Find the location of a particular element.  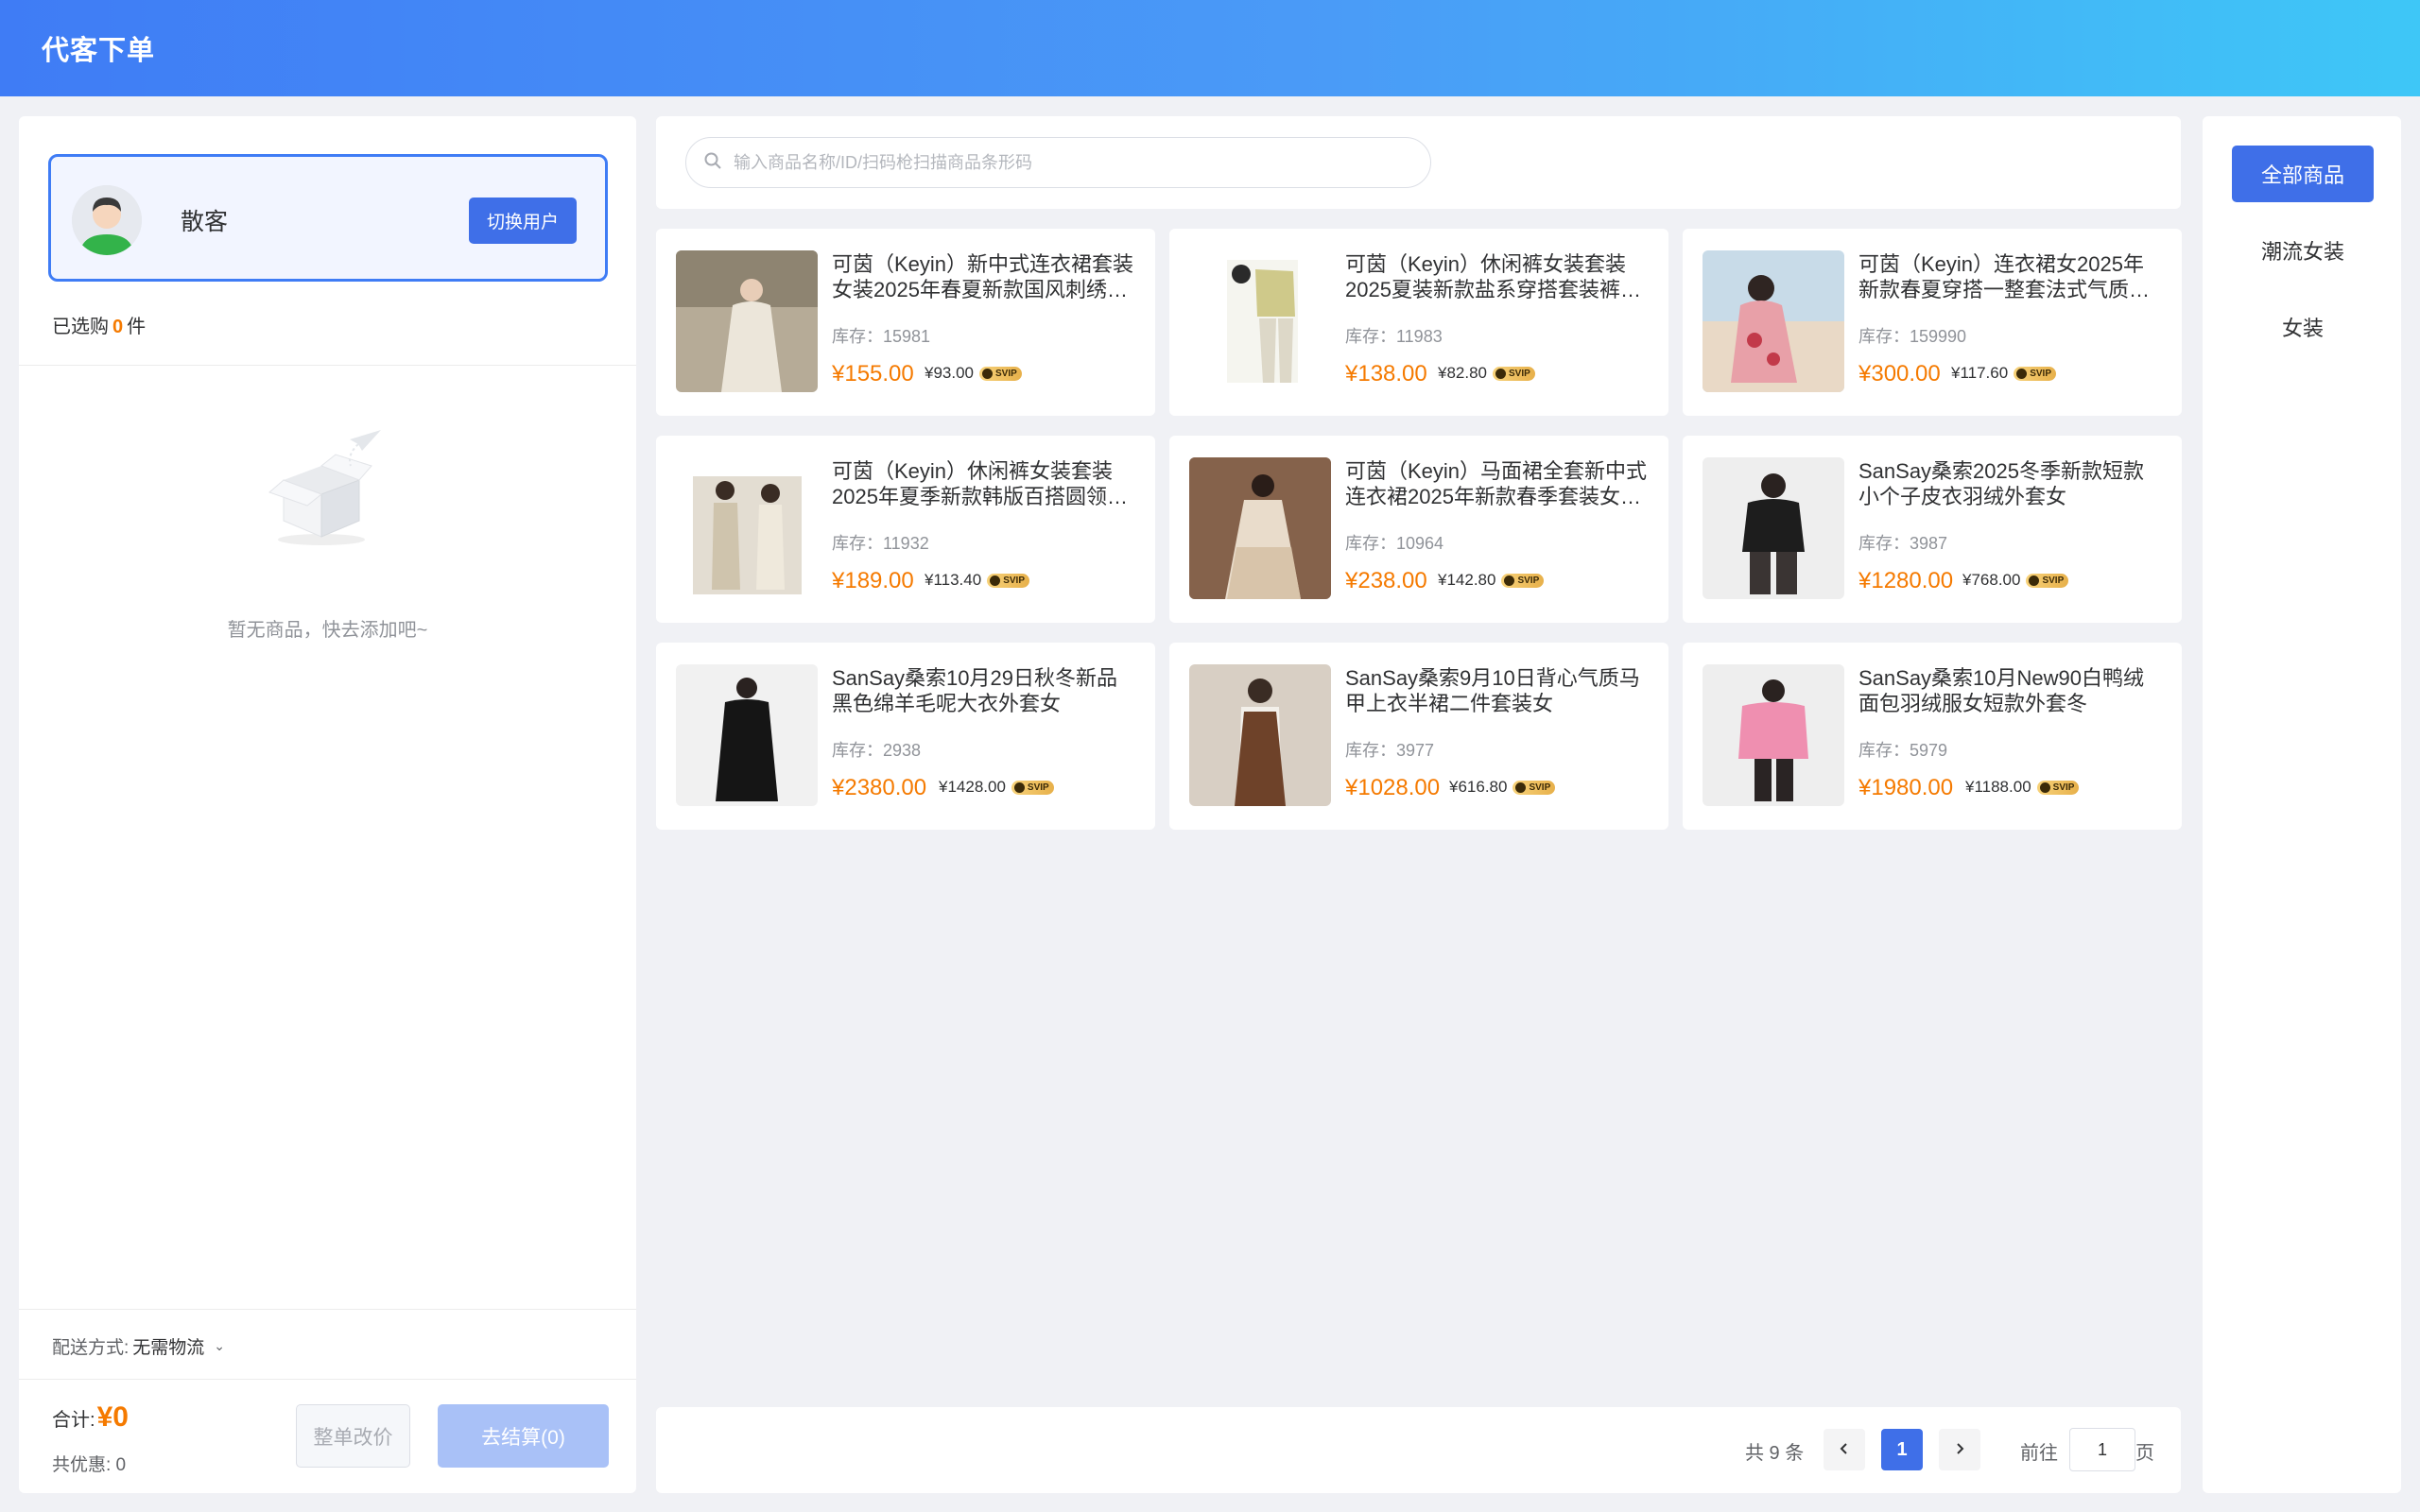

product-stock: 库存：3977 is located at coordinates (1390, 750).